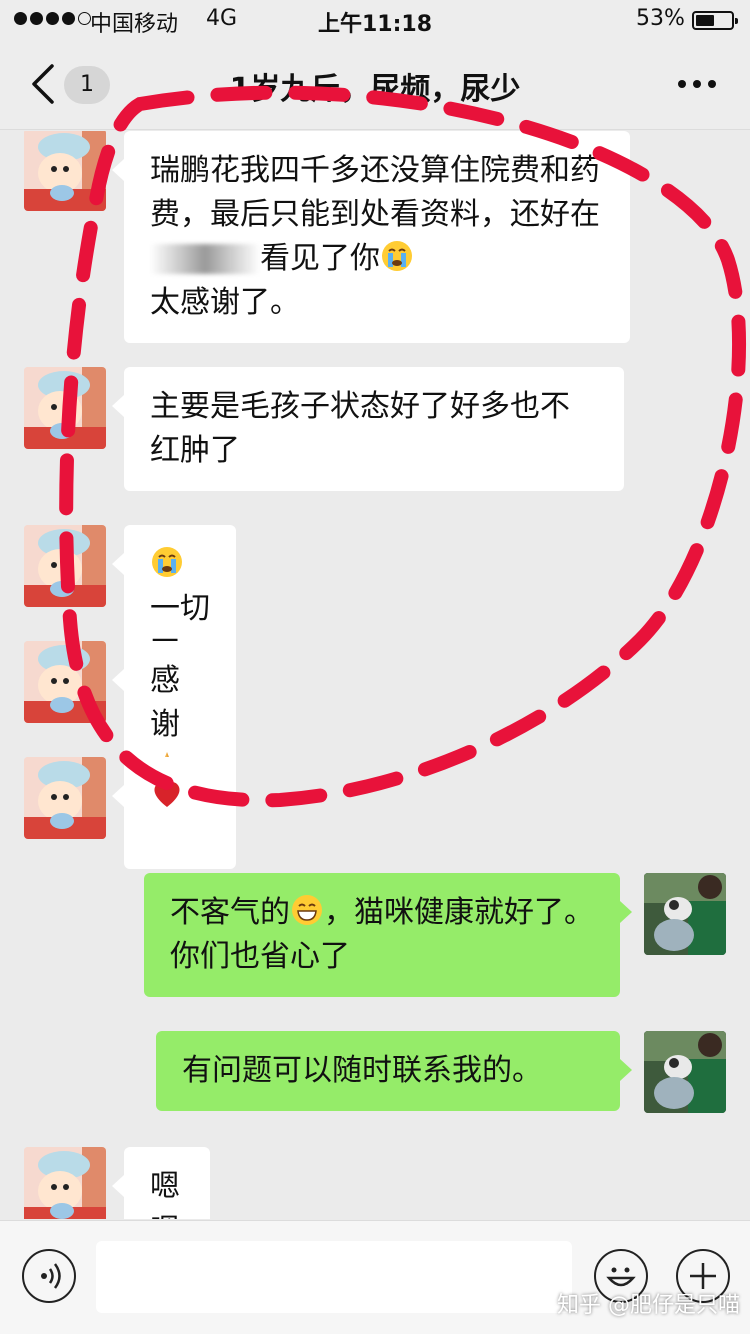  I want to click on message-text: 嗯嗯, so click(165, 1194).